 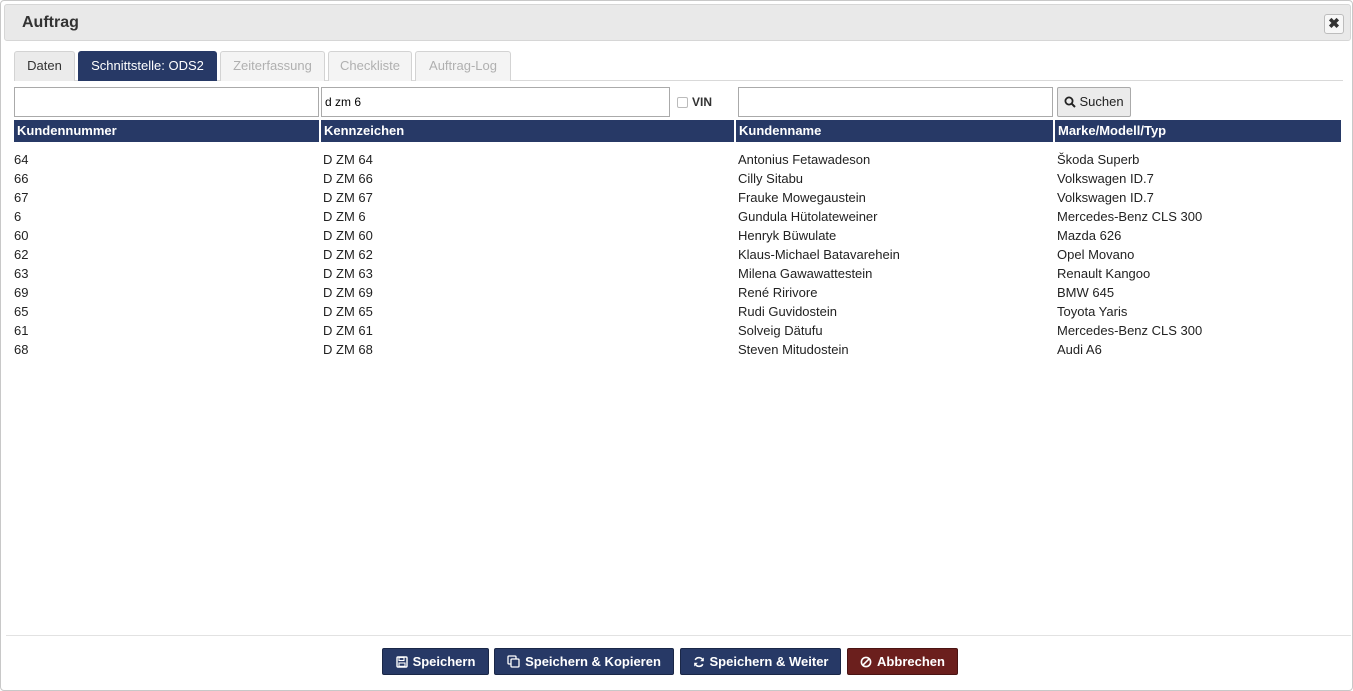 I want to click on cell-make-model: Škoda Superb, so click(x=1098, y=159).